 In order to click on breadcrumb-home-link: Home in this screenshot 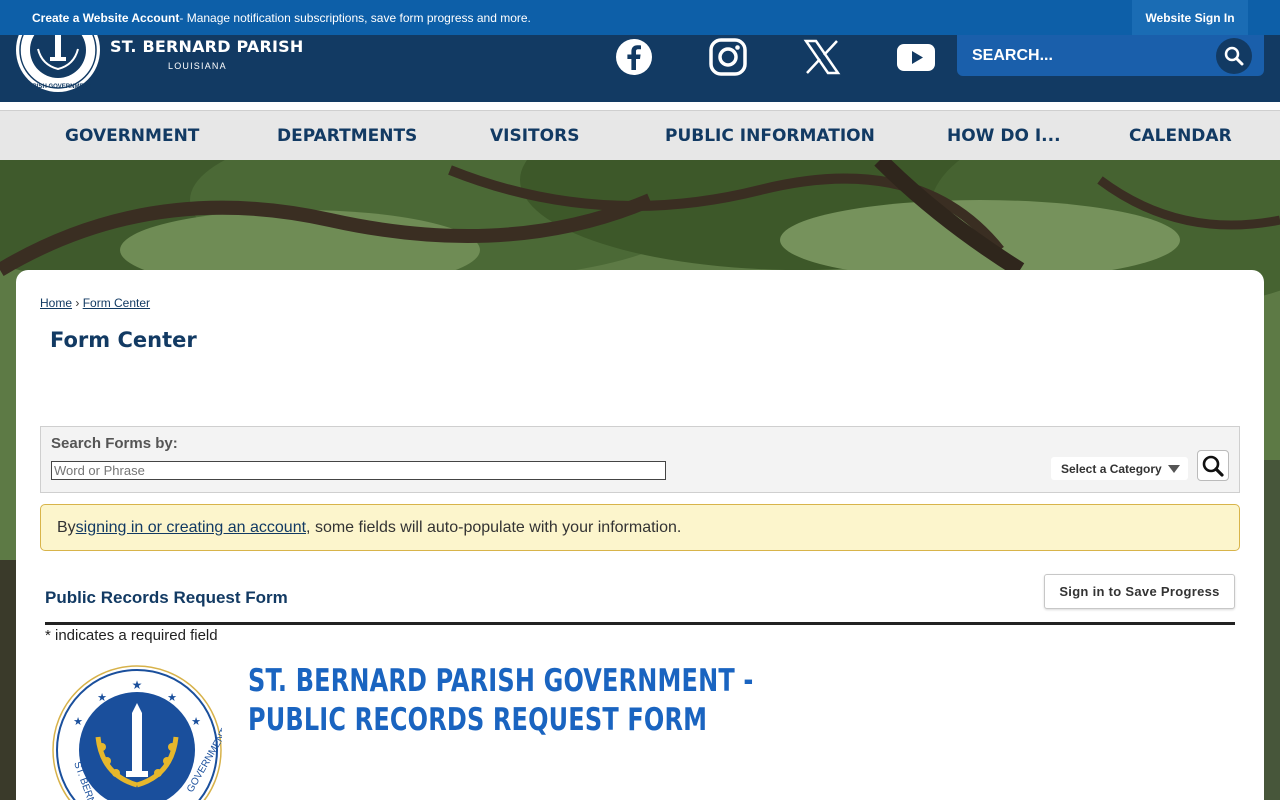, I will do `click(56, 303)`.